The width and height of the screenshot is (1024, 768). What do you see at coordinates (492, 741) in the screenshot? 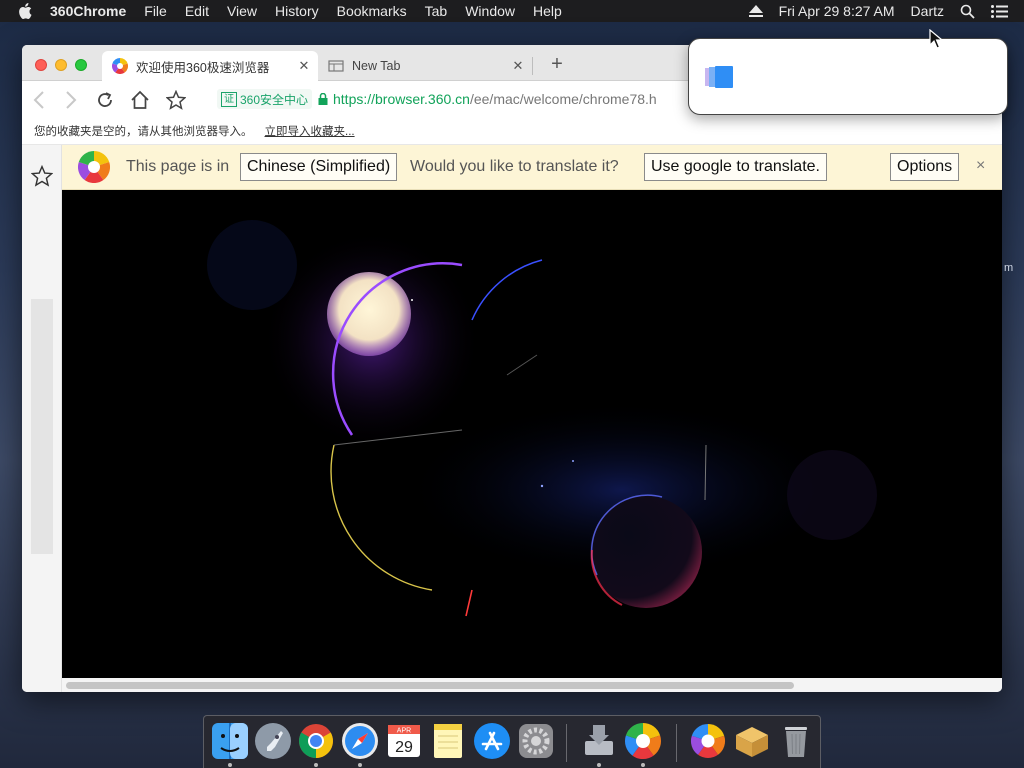
I see `app-store-icon` at bounding box center [492, 741].